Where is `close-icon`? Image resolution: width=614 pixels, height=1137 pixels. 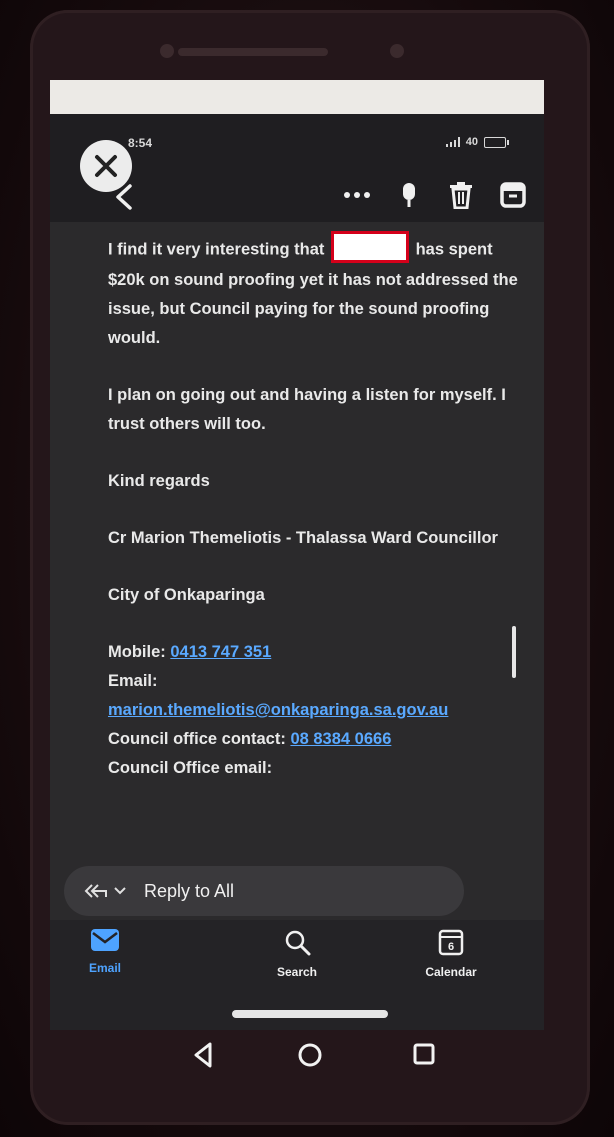 close-icon is located at coordinates (106, 166).